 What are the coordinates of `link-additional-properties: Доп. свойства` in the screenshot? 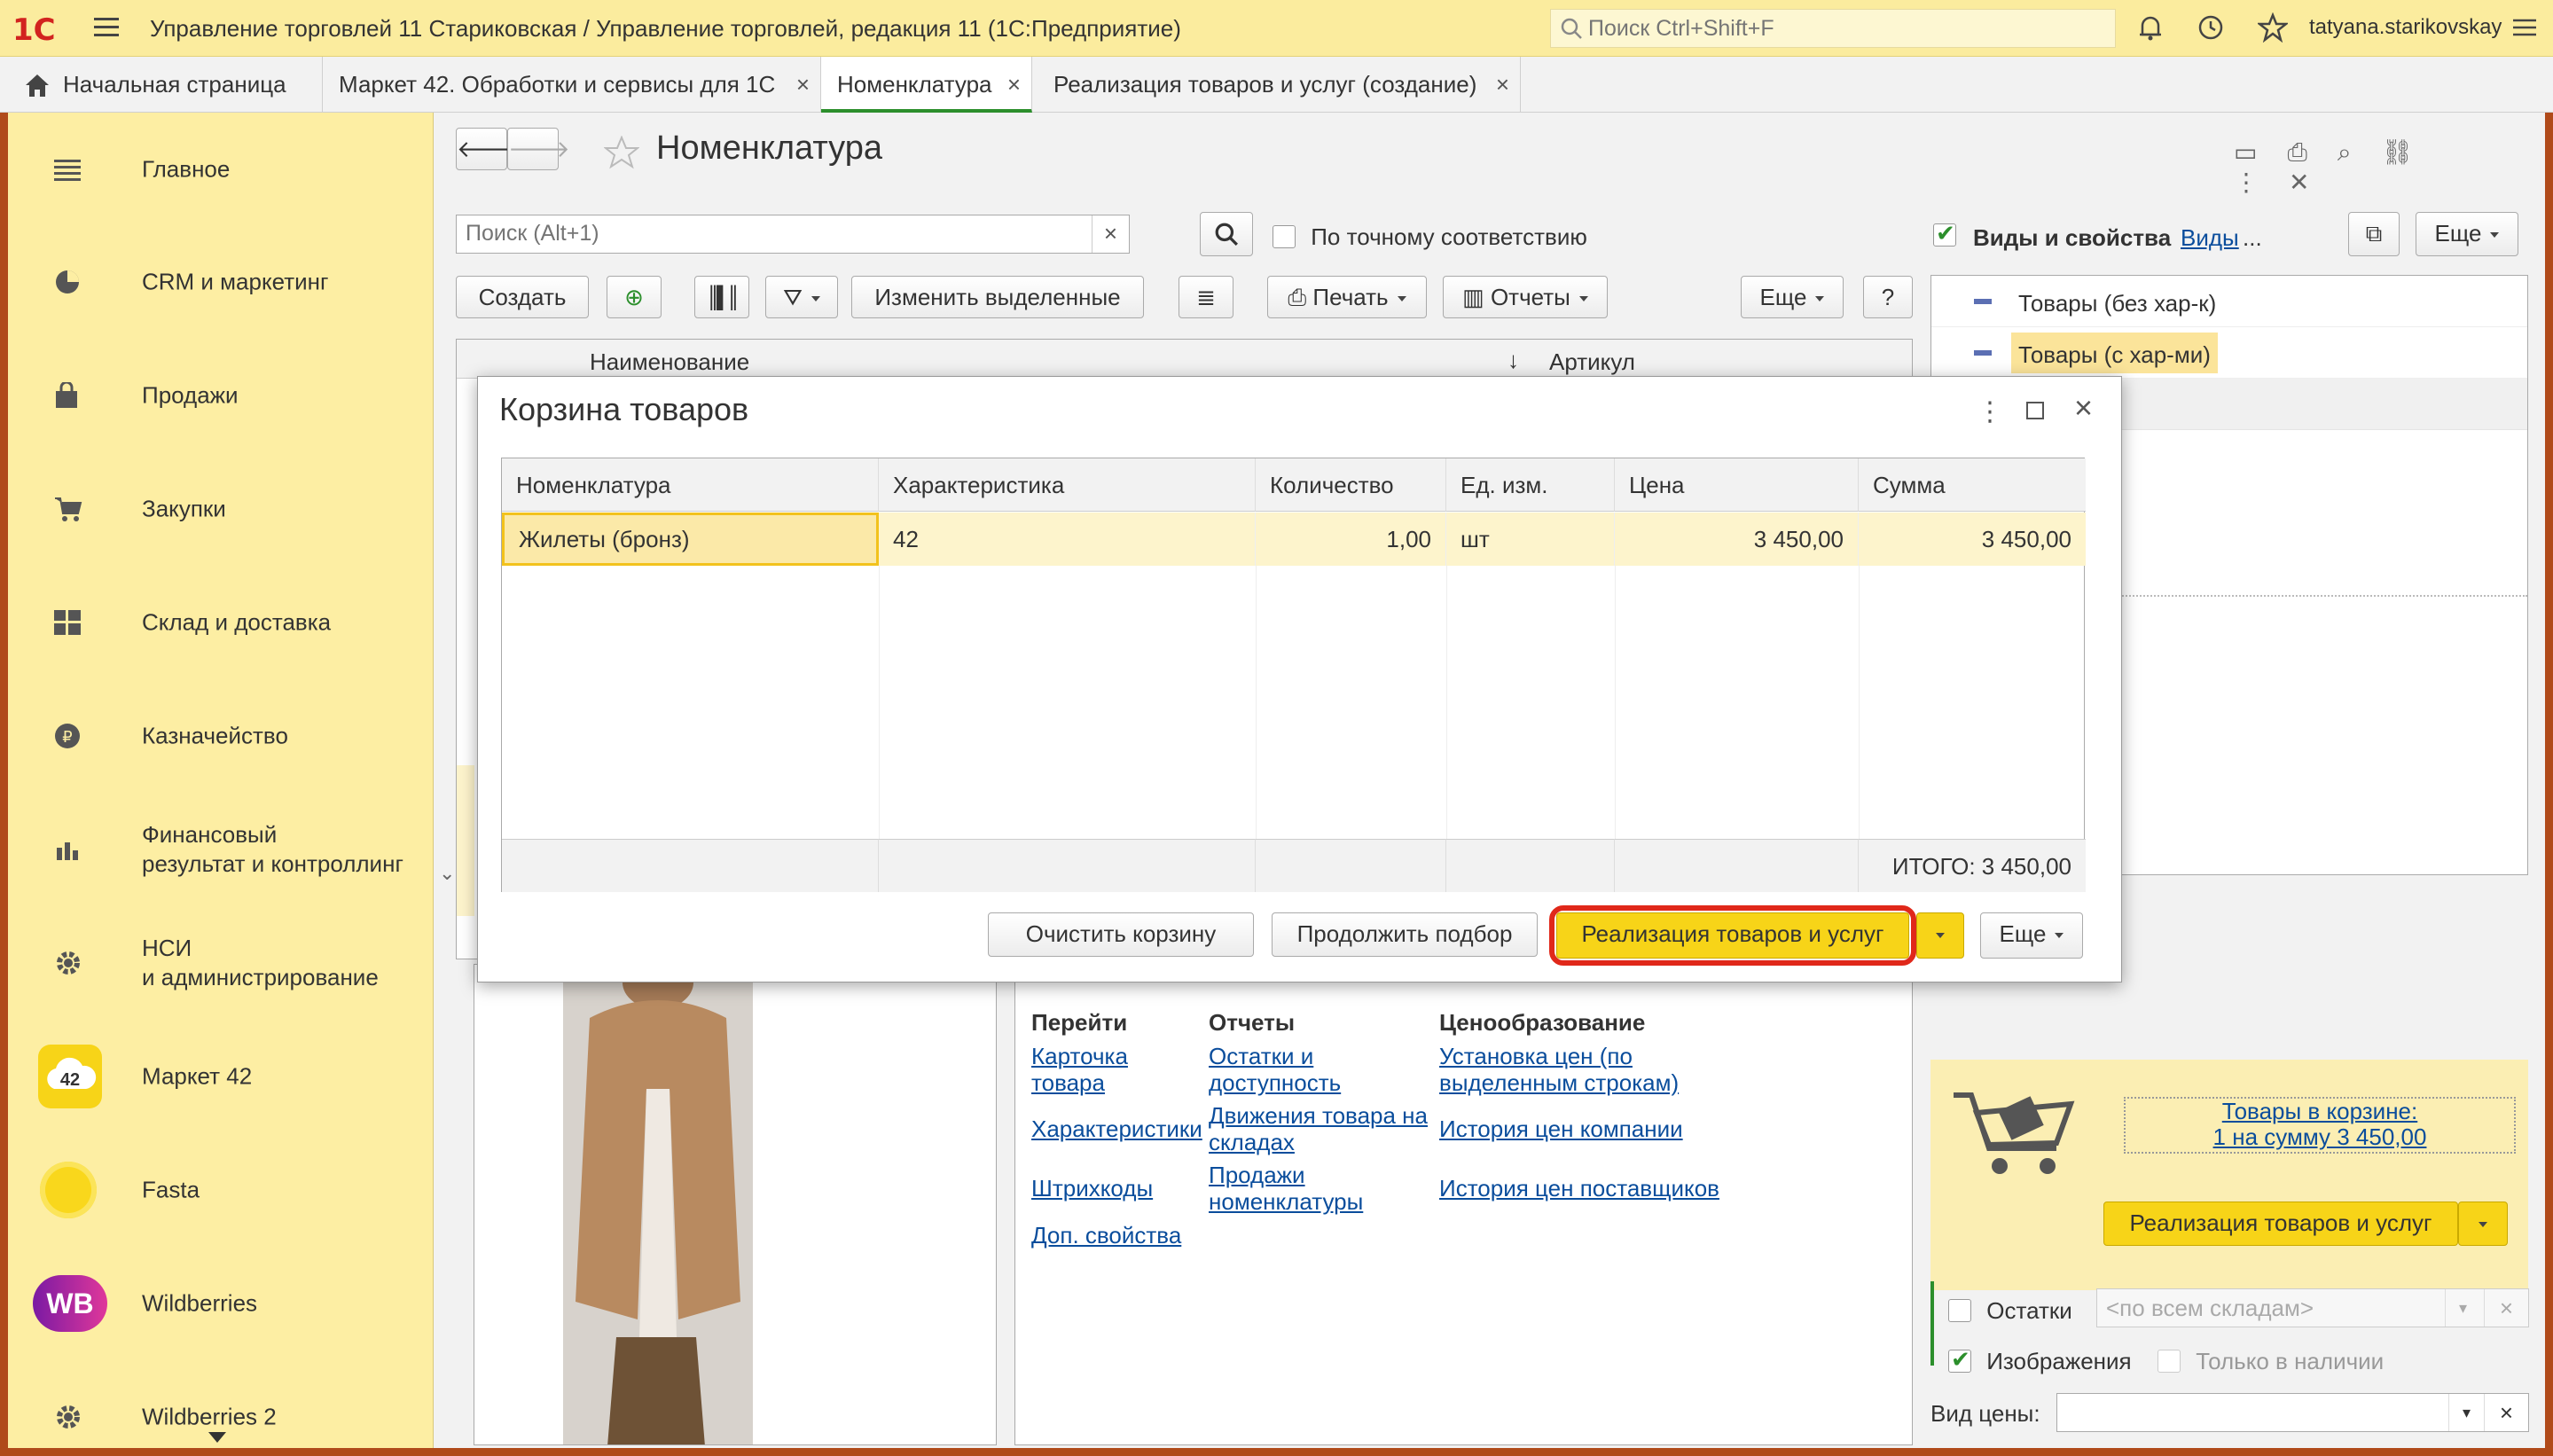 It's located at (1106, 1235).